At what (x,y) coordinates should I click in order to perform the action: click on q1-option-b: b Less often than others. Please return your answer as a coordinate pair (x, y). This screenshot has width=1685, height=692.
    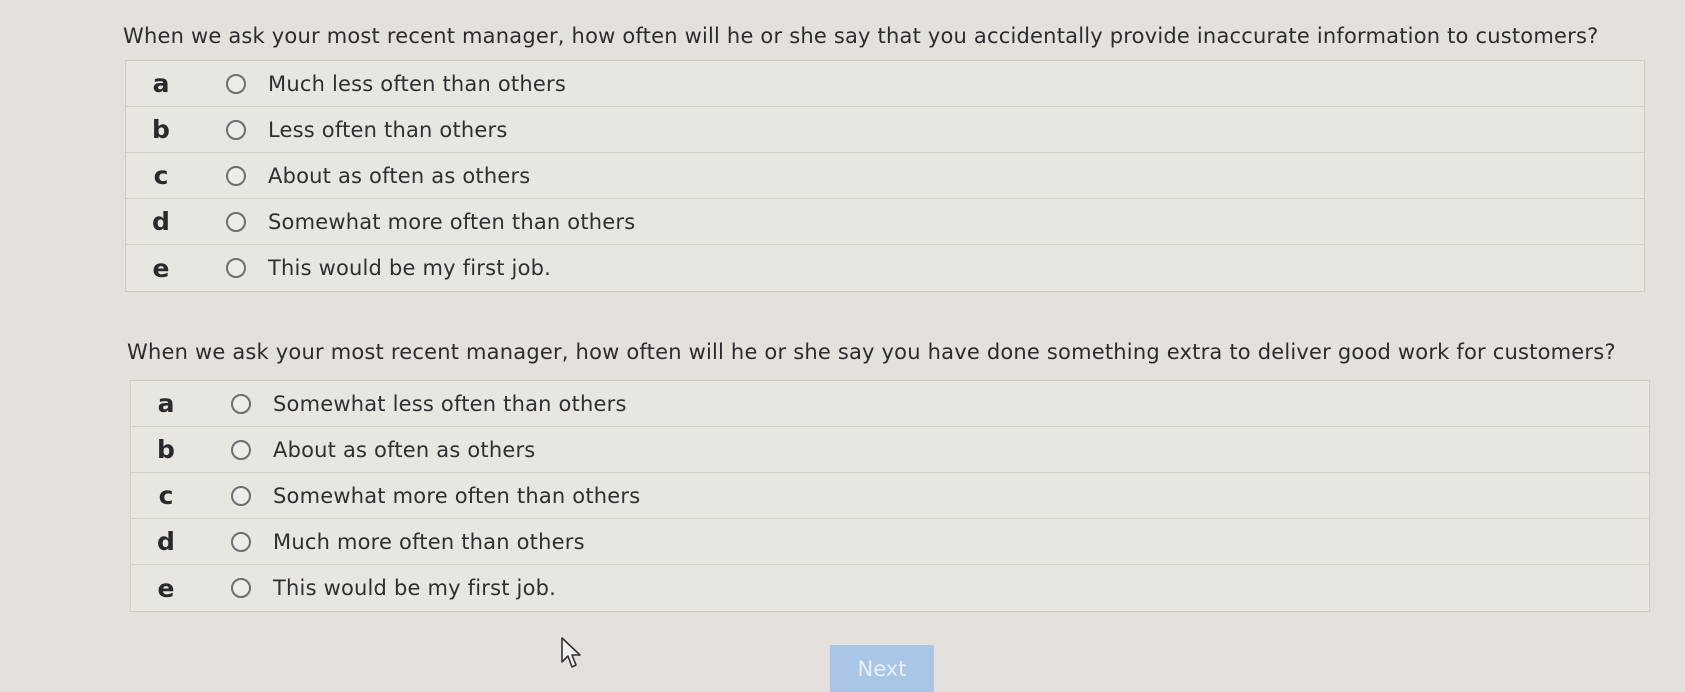
    Looking at the image, I should click on (885, 130).